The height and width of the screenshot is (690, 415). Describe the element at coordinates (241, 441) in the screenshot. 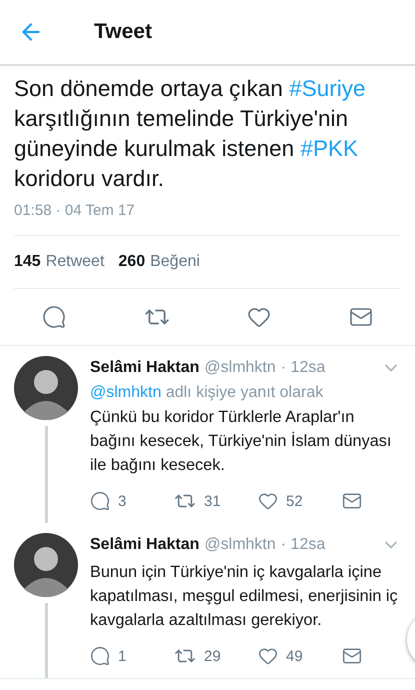

I see `reply-text: Çünkü bu koridor Türklerle Araplar'ın bağını kesecek, Türkiye'nin İslam dünyası ile bağını kesecek.` at that location.